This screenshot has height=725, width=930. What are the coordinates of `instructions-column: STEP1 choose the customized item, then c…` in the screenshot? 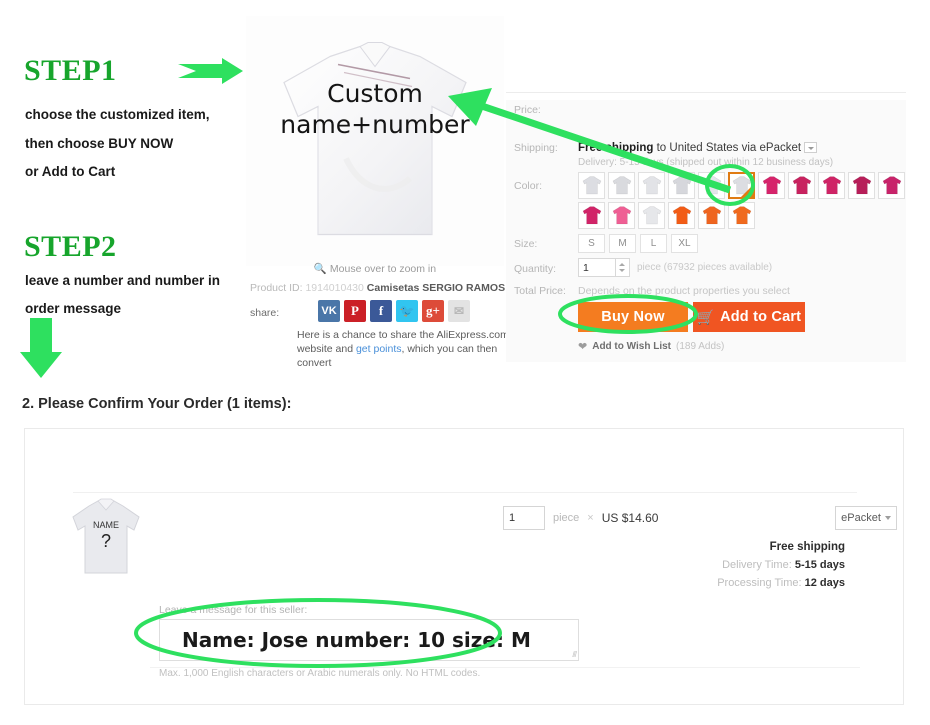 It's located at (122, 185).